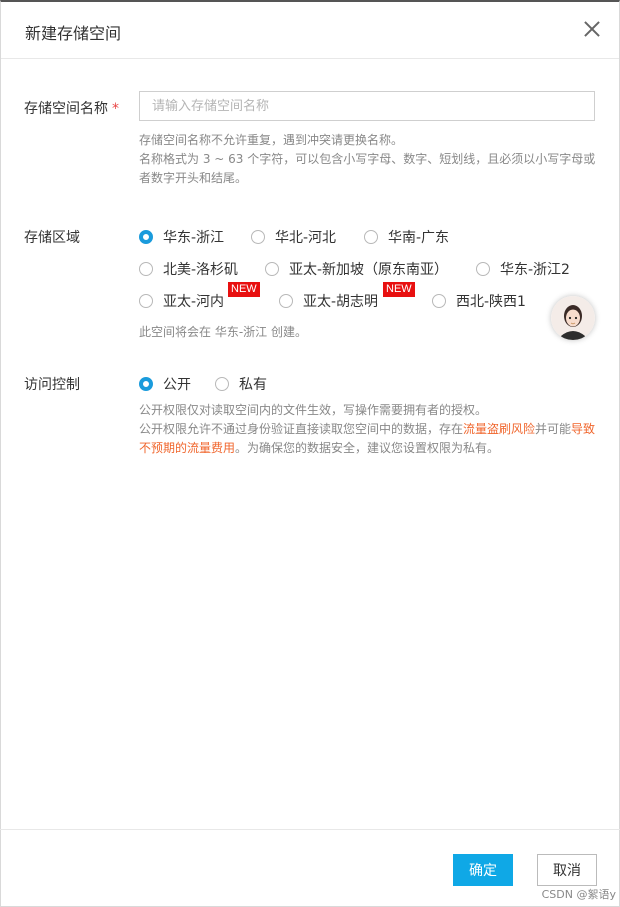 The width and height of the screenshot is (620, 907). Describe the element at coordinates (499, 429) in the screenshot. I see `traffic-theft-risk-link: 流量盗刷风险` at that location.